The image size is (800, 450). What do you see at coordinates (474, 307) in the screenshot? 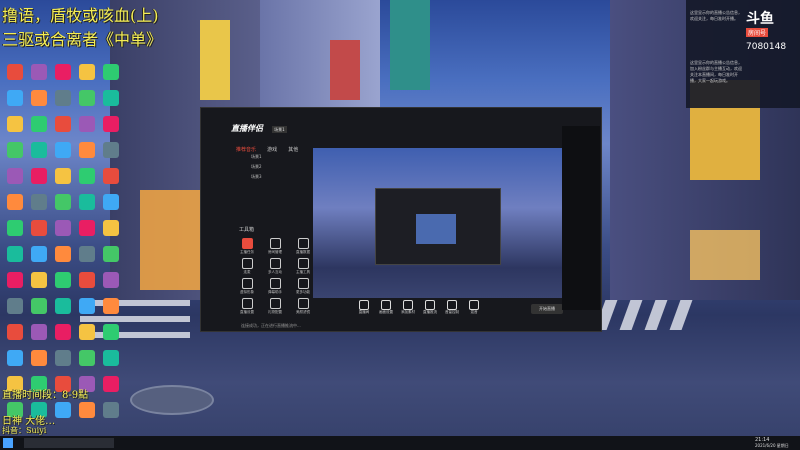
I see `bottom-toolbar-button: 混音` at bounding box center [474, 307].